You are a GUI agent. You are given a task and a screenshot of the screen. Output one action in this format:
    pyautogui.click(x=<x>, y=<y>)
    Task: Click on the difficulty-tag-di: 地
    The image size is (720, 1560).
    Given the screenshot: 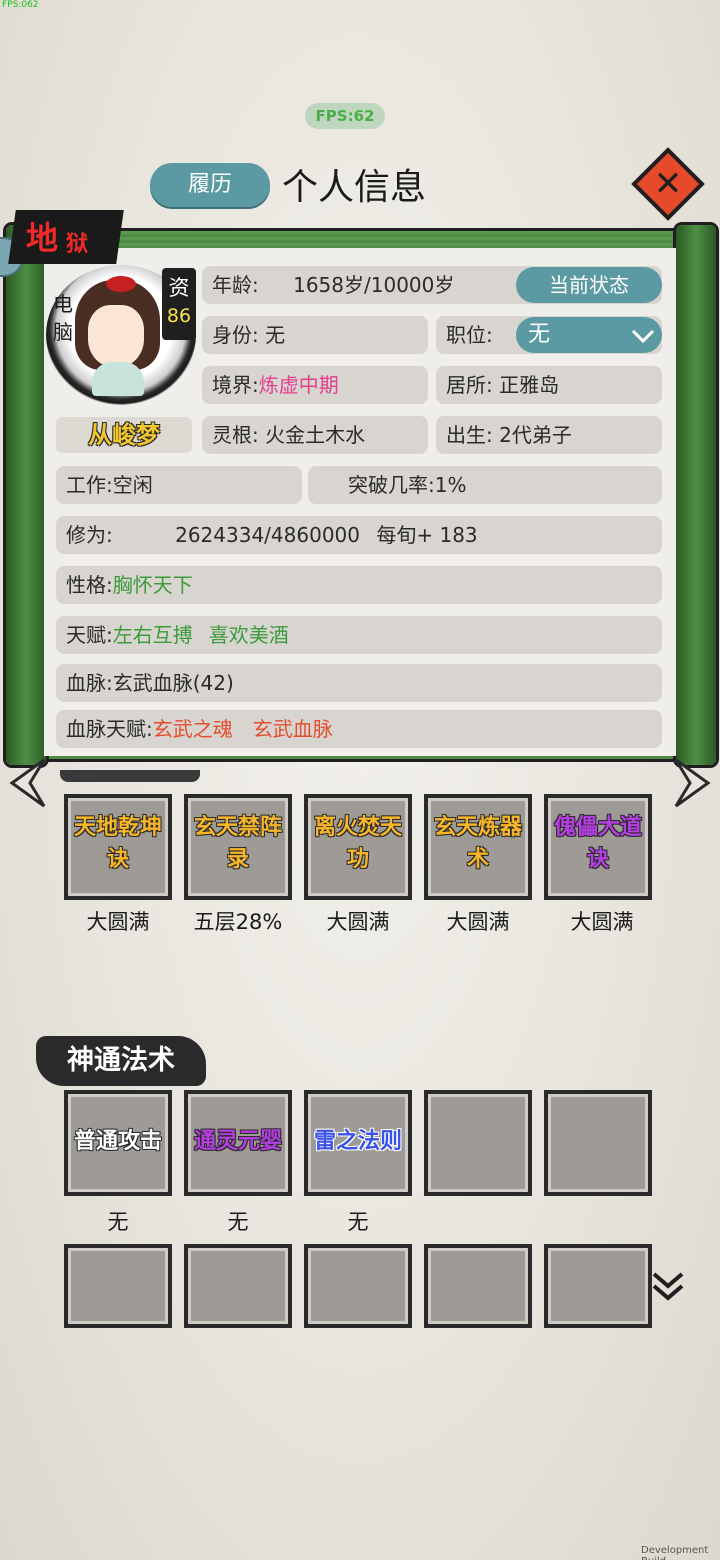 What is the action you would take?
    pyautogui.click(x=42, y=238)
    